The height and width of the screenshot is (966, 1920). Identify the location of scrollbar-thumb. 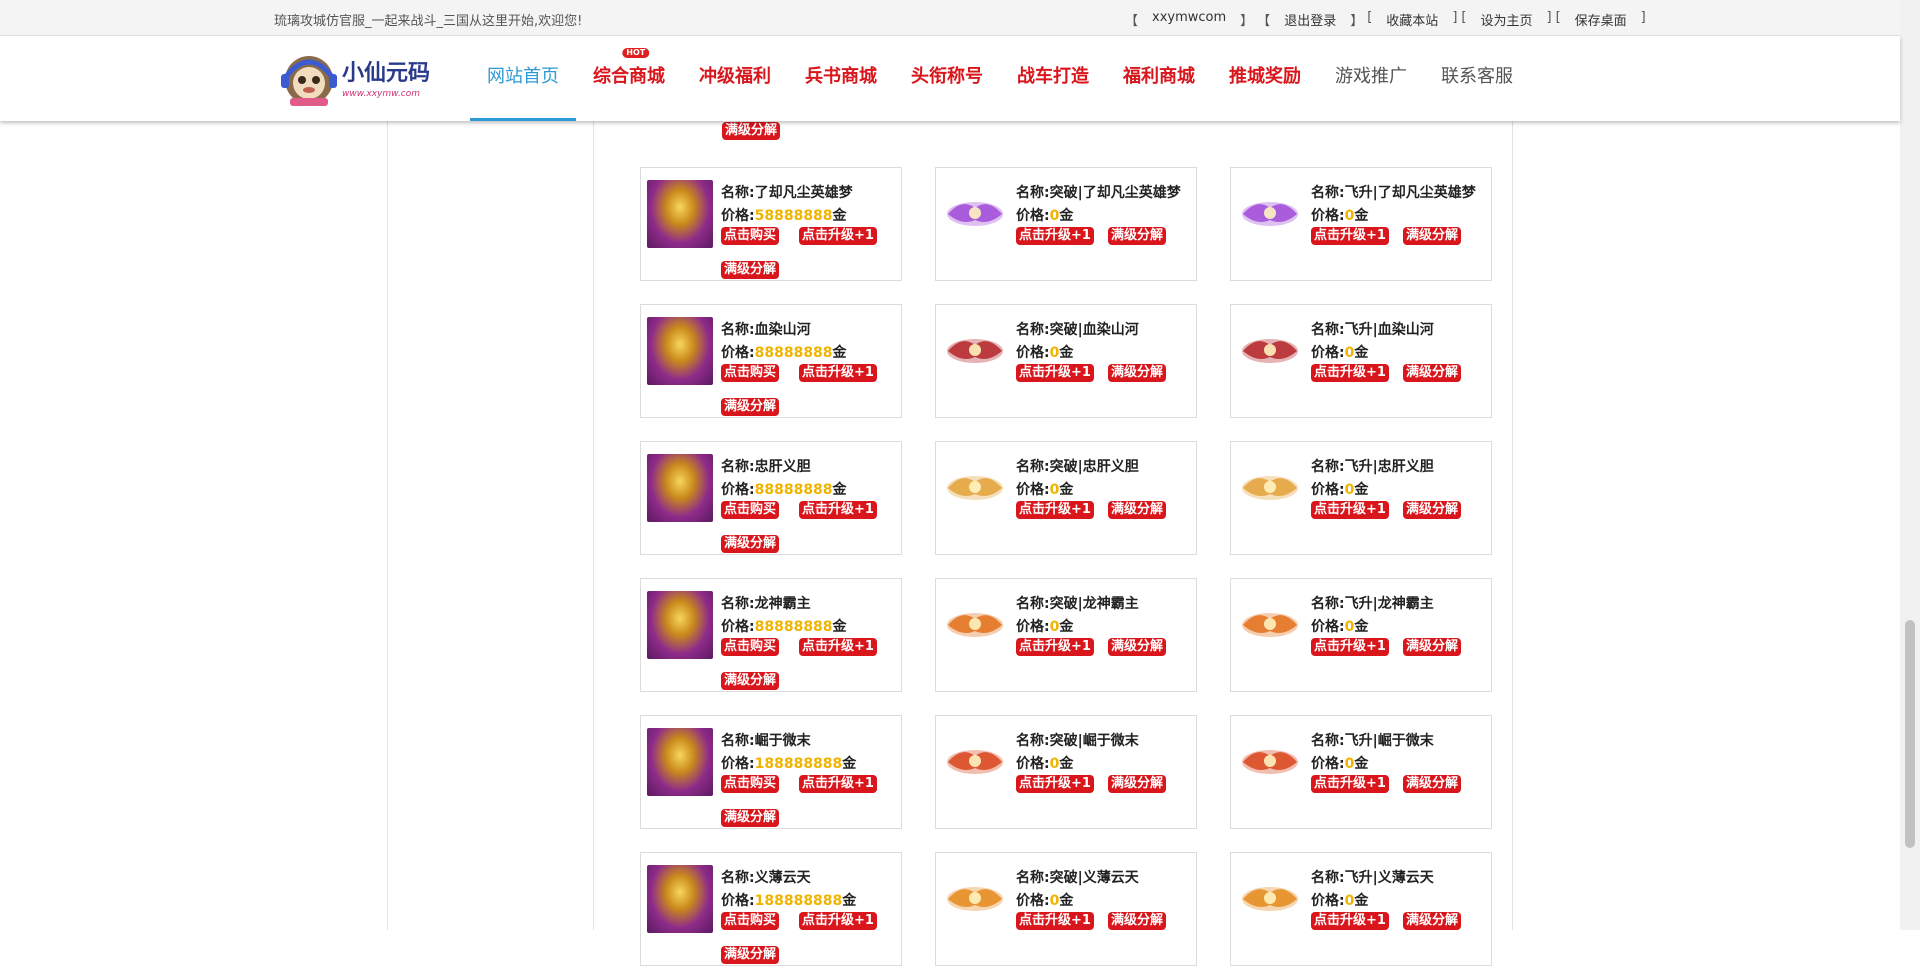
(1910, 734).